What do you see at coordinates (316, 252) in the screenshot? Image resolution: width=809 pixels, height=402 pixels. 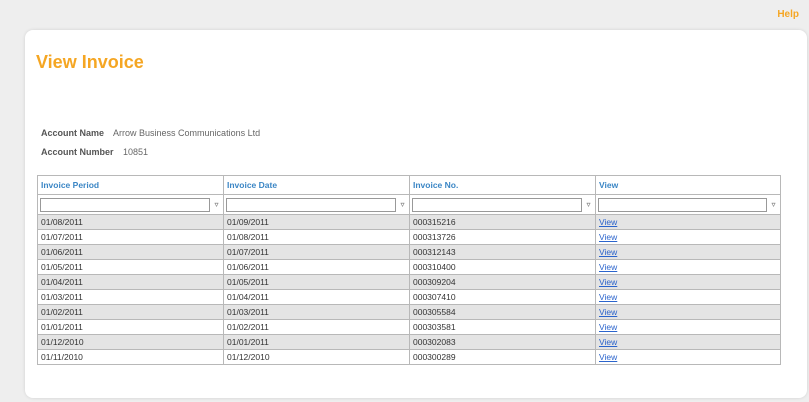 I see `invoice-date-cell: 01/07/2011` at bounding box center [316, 252].